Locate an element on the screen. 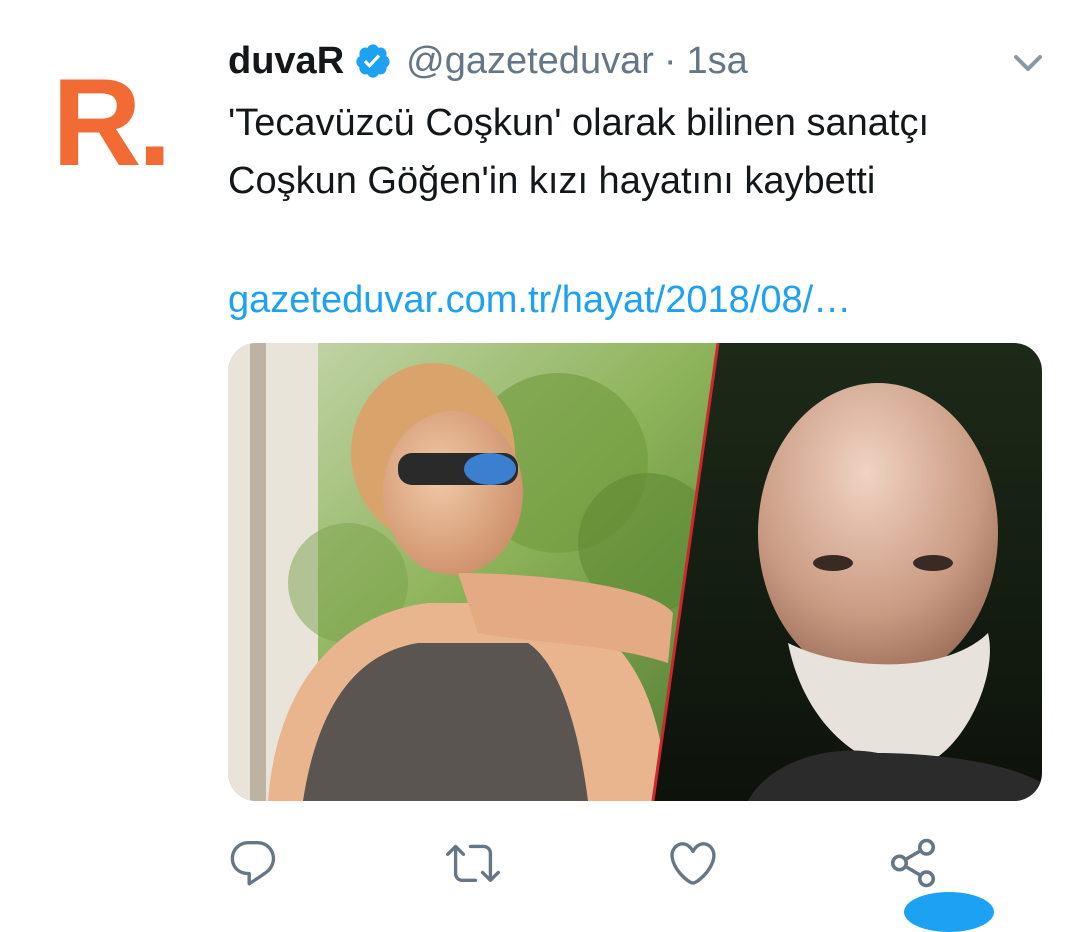 Image resolution: width=1078 pixels, height=932 pixels. avatar: R. is located at coordinates (115, 123).